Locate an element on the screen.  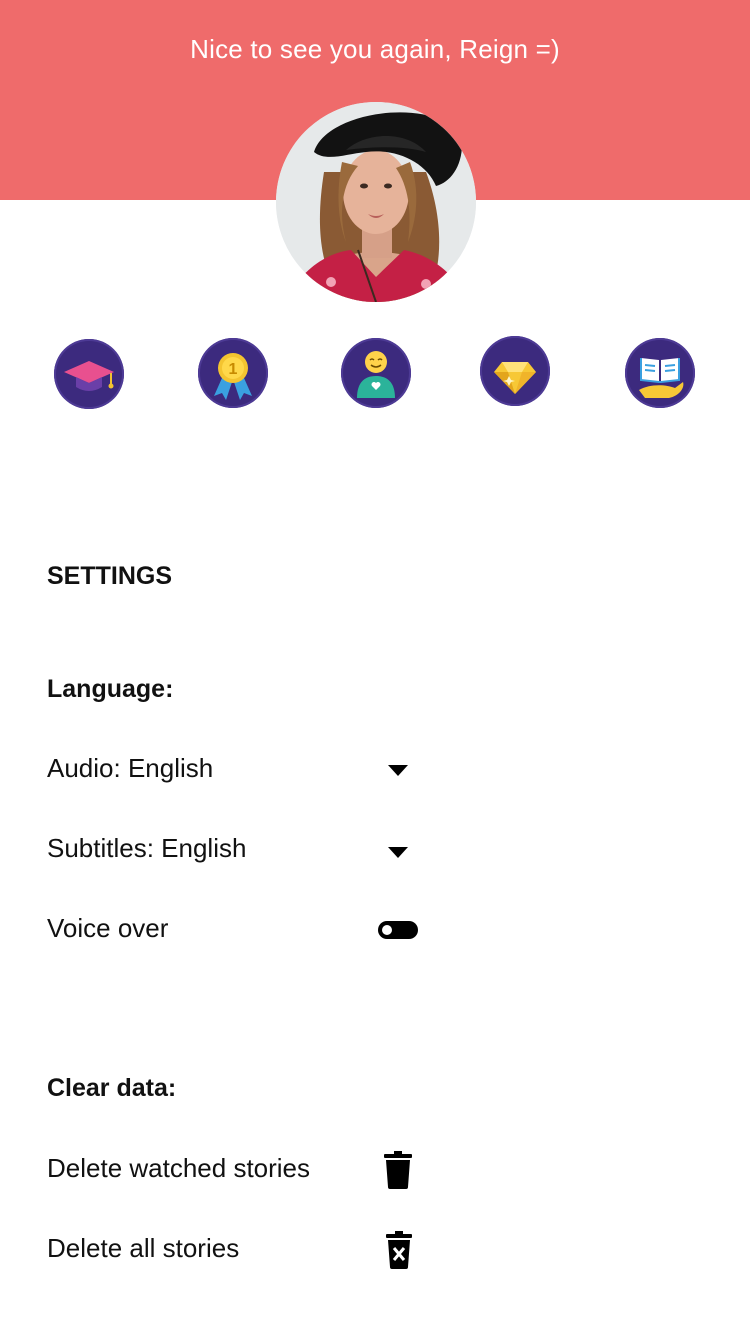
trash-icon is located at coordinates (398, 1170).